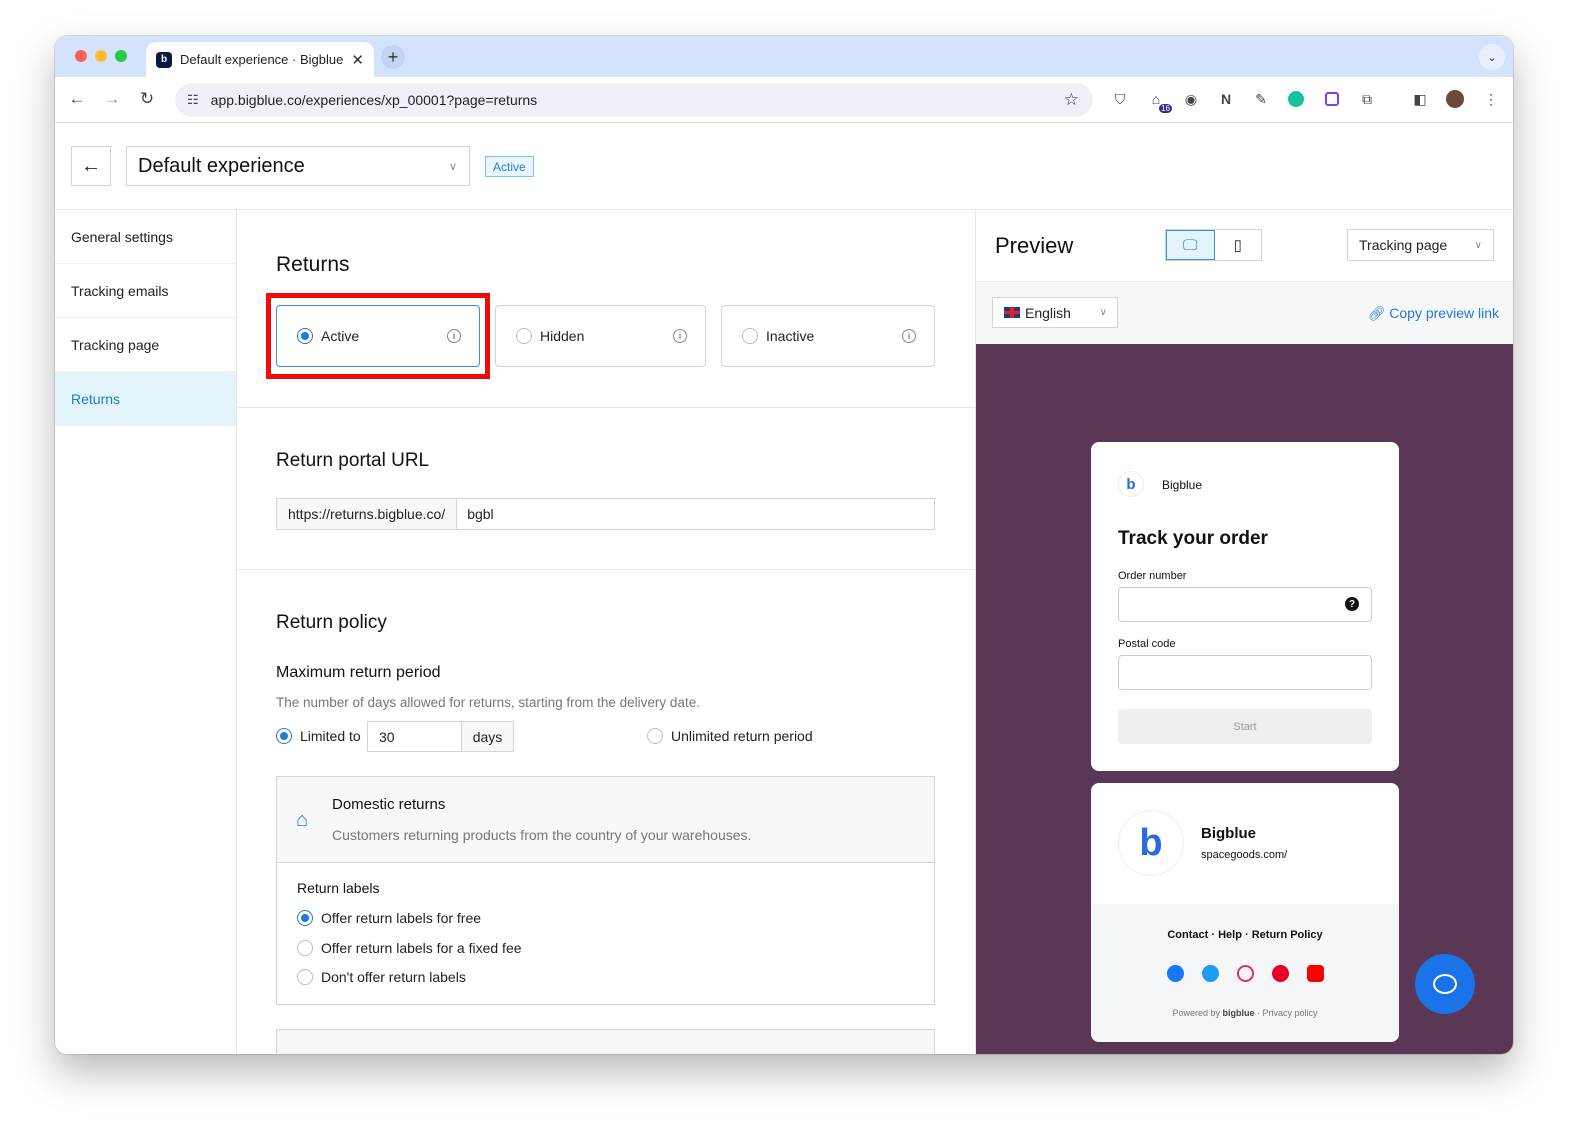 This screenshot has width=1595, height=1146. What do you see at coordinates (1193, 538) in the screenshot?
I see `track-title: Track your order` at bounding box center [1193, 538].